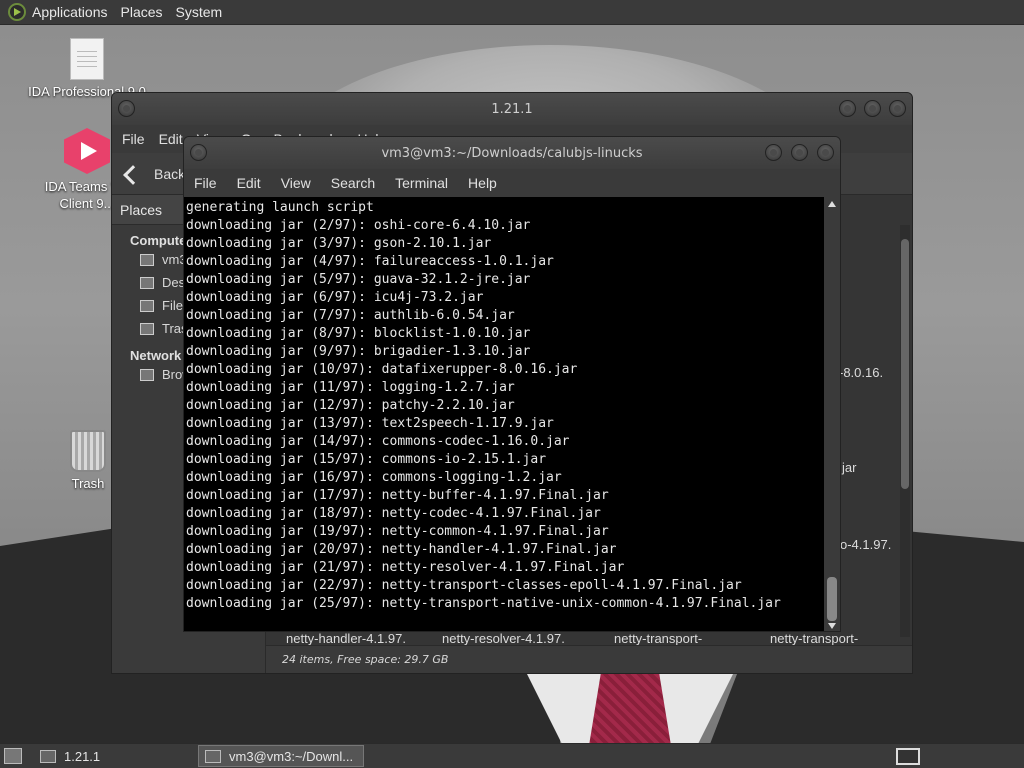 This screenshot has width=1024, height=768. I want to click on desktop-icon-ida-professional: IDA Professional 9.0, so click(87, 68).